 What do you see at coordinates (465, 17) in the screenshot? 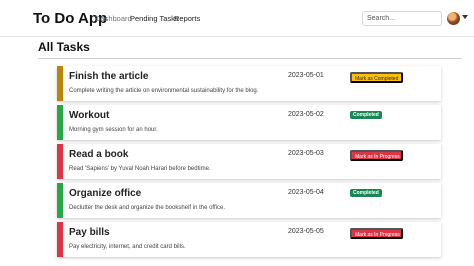
I see `chevron-down-icon` at bounding box center [465, 17].